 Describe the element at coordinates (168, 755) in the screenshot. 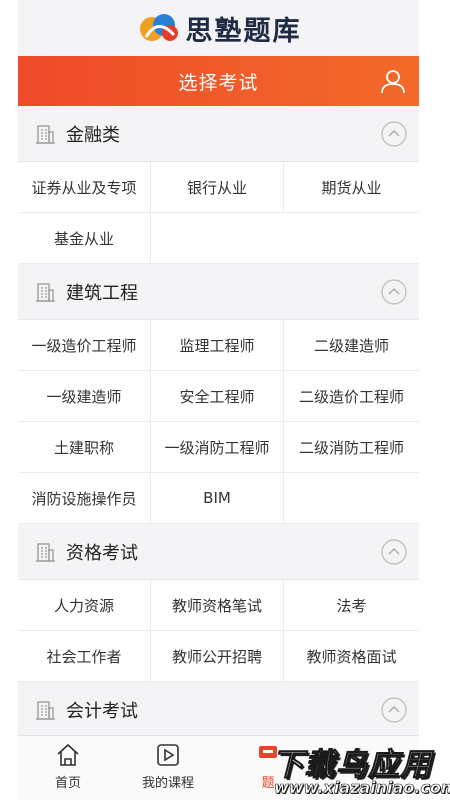

I see `play-icon` at that location.